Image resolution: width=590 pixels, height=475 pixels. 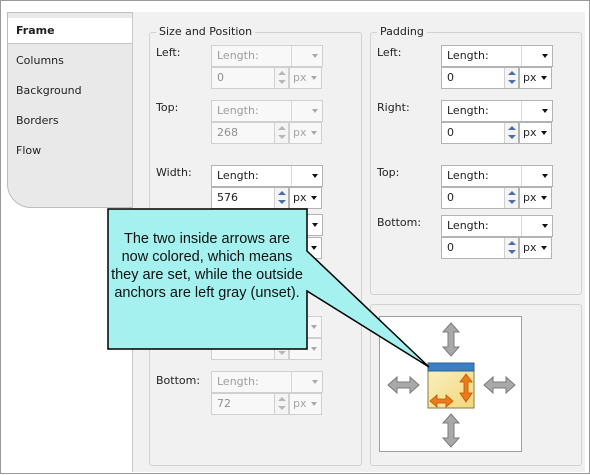 I want to click on padding-right-unit-select: px, so click(x=535, y=133).